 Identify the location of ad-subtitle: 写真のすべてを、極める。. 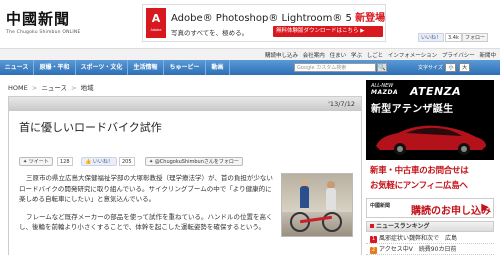
(210, 33).